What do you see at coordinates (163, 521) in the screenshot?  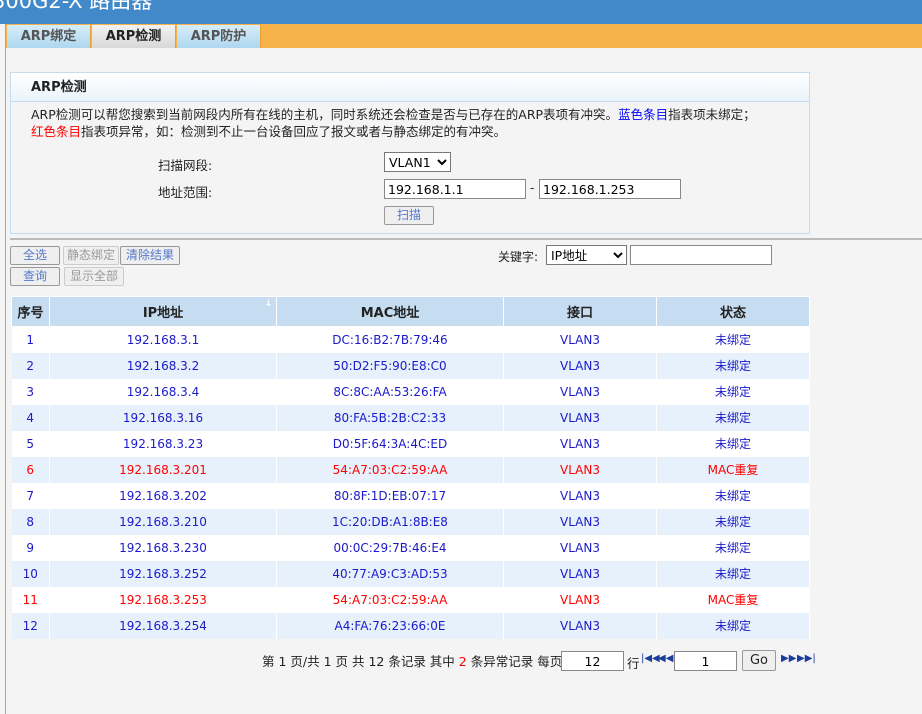 I see `cell-ip: 192.168.3.210` at bounding box center [163, 521].